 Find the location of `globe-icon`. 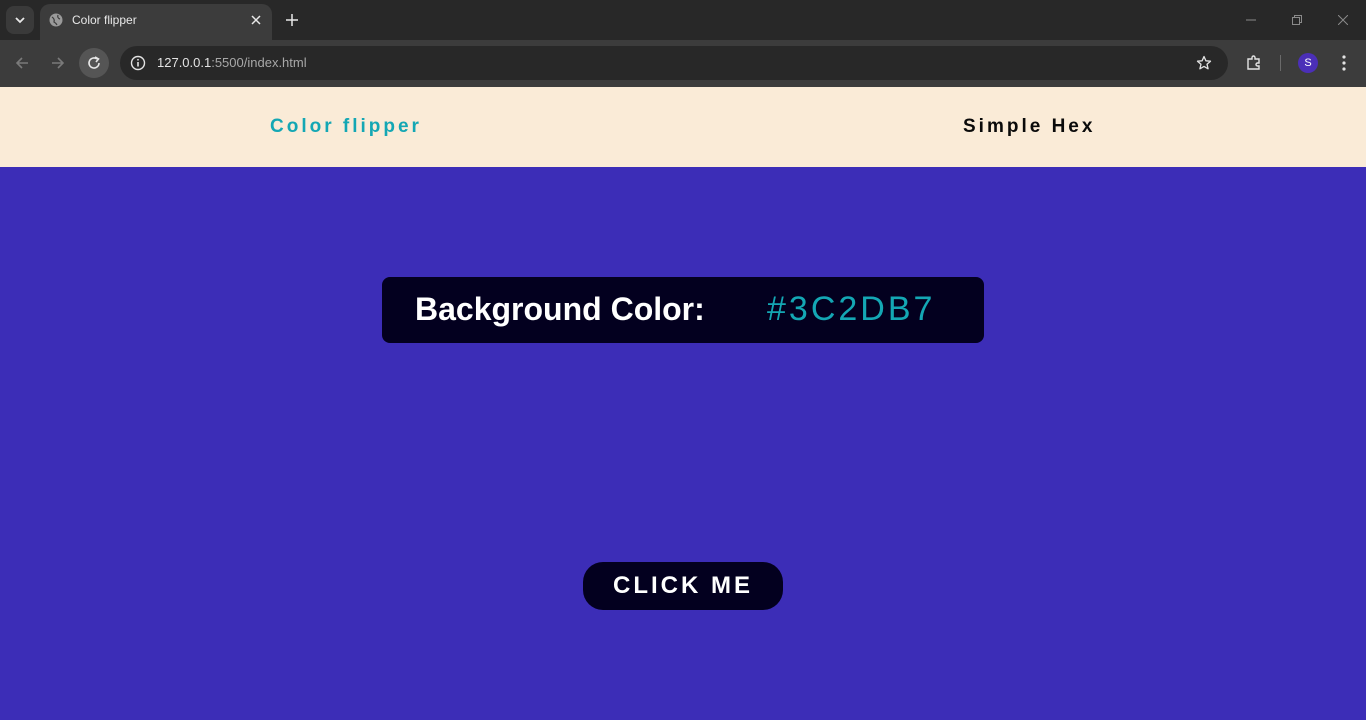

globe-icon is located at coordinates (56, 20).